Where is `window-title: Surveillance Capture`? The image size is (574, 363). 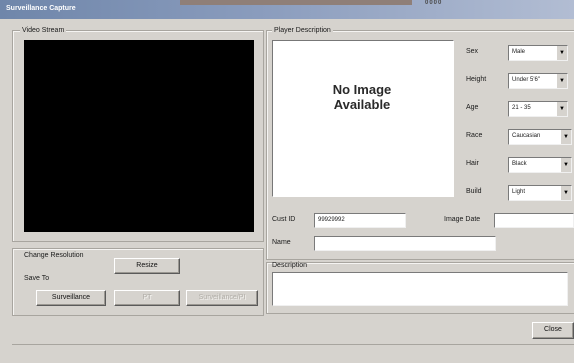
window-title: Surveillance Capture is located at coordinates (41, 8).